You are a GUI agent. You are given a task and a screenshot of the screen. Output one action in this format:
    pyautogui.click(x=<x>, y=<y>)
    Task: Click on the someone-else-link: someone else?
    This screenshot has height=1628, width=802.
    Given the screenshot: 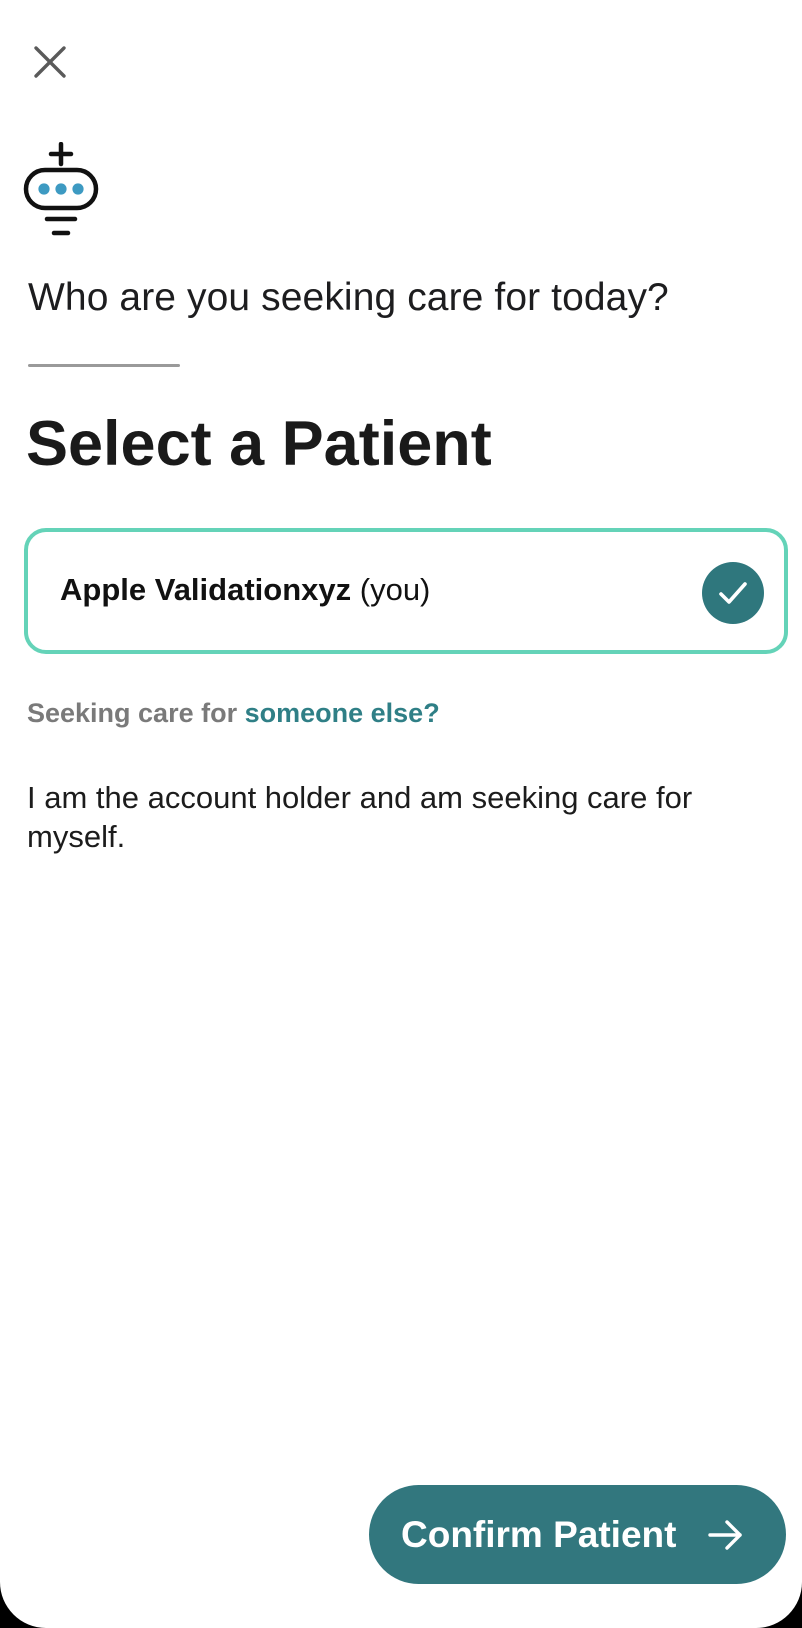 What is the action you would take?
    pyautogui.click(x=342, y=713)
    